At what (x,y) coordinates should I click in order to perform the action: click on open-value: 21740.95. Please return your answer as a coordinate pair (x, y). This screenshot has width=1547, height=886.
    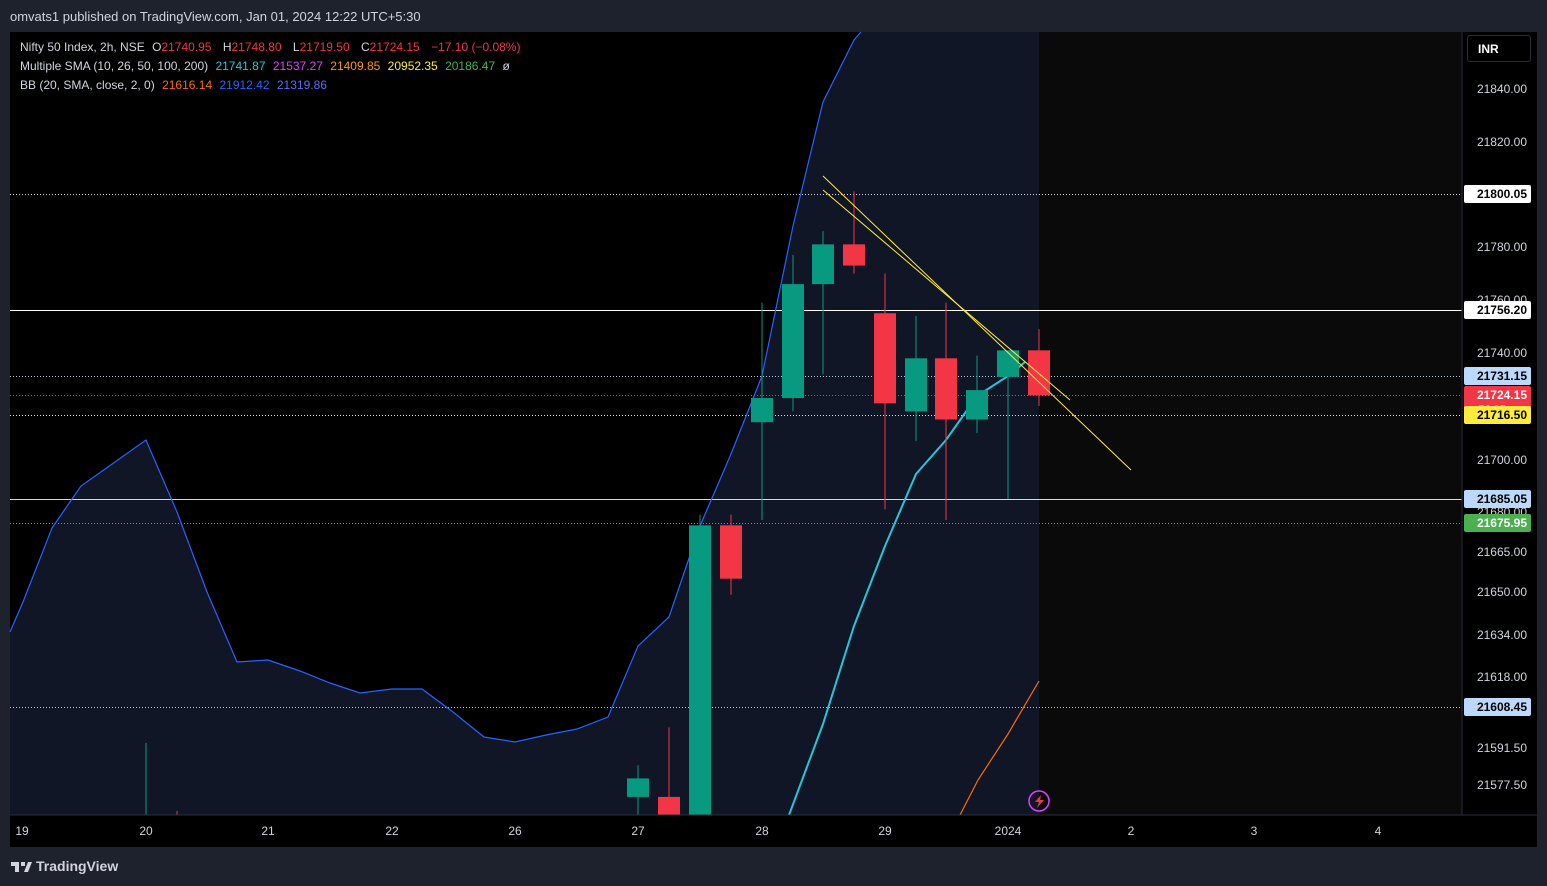
    Looking at the image, I should click on (186, 47).